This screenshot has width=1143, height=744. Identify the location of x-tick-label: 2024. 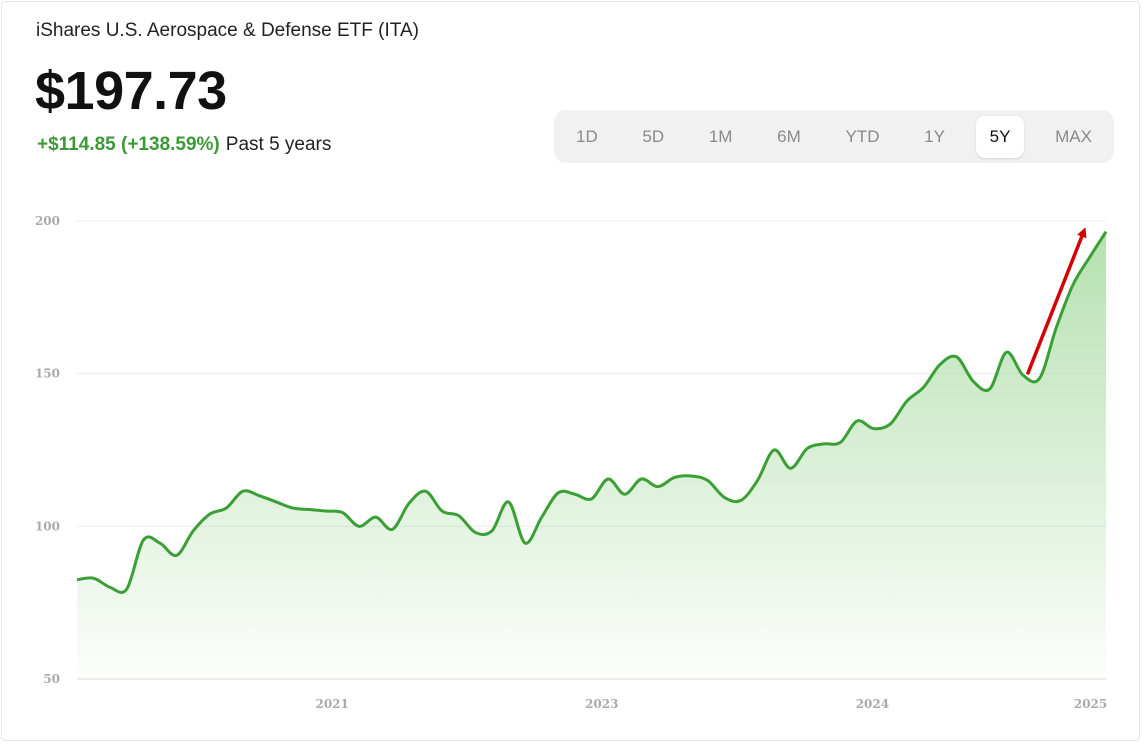
(872, 704).